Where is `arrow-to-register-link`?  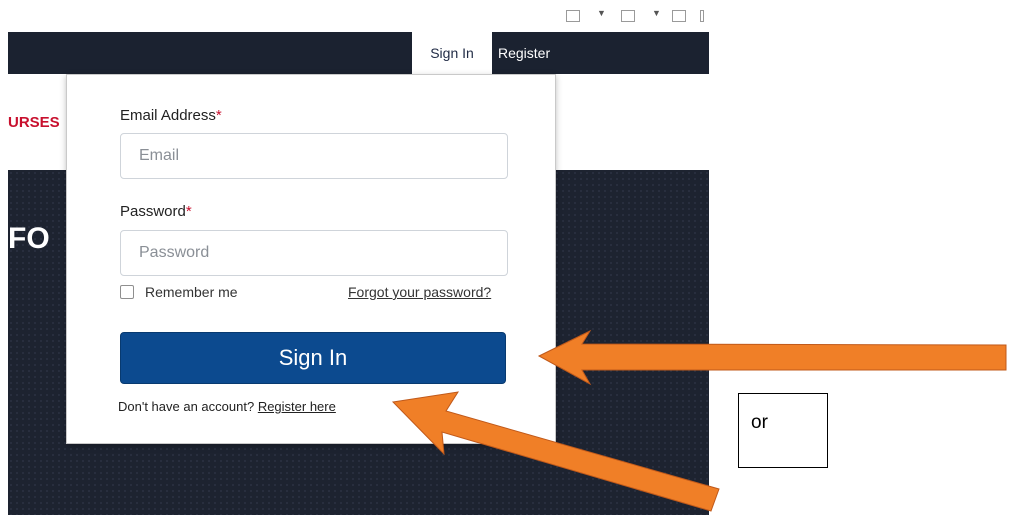
arrow-to-register-link is located at coordinates (555, 451).